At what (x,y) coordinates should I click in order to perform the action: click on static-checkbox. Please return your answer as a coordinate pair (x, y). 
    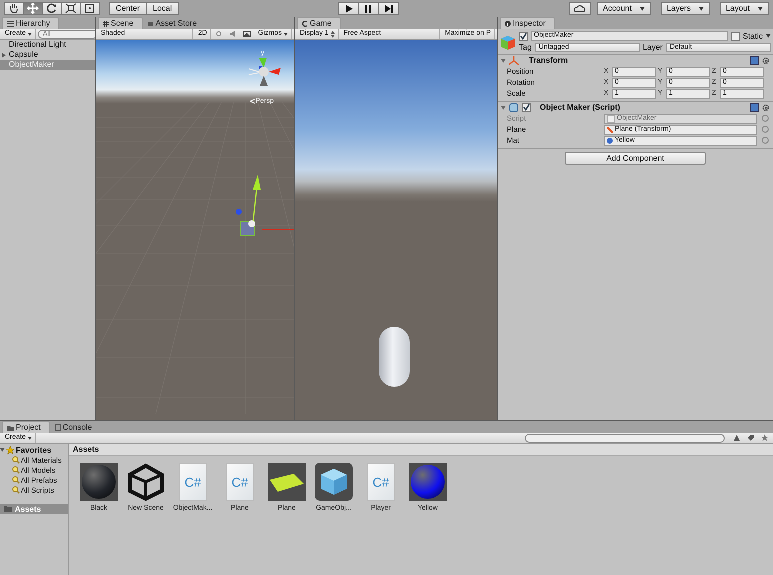
    Looking at the image, I should click on (735, 36).